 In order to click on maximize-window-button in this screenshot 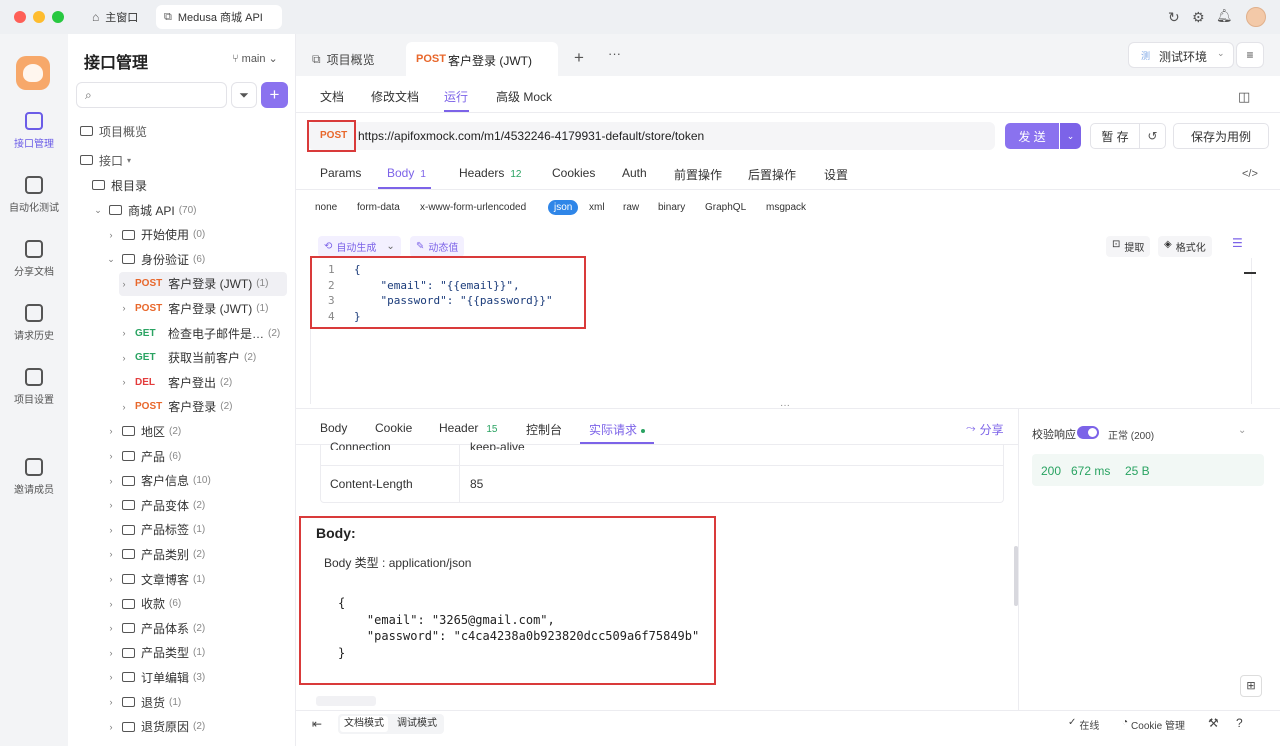, I will do `click(58, 17)`.